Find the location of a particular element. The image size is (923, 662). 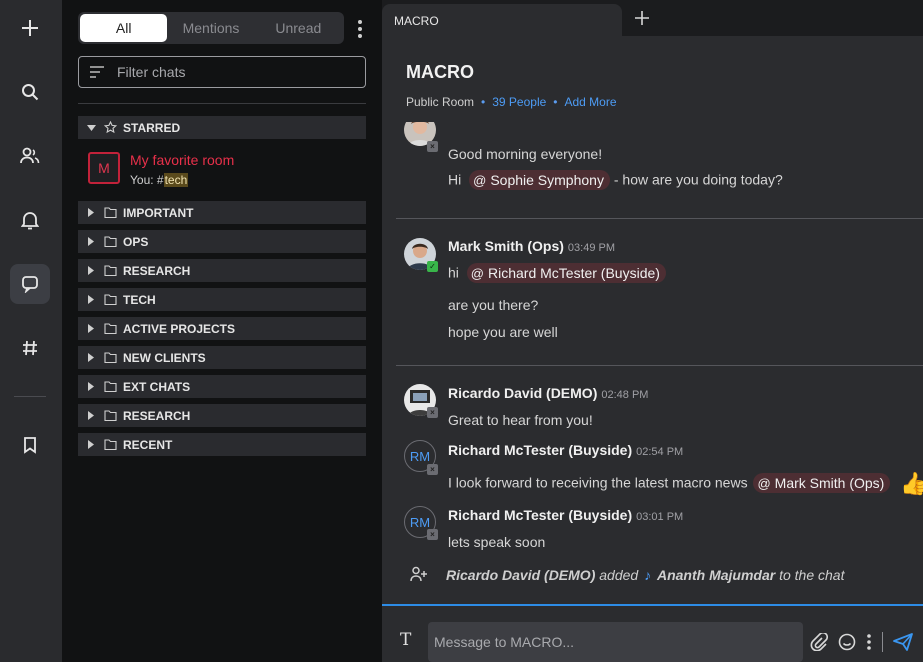

folder-recent: RECENT is located at coordinates (222, 444).